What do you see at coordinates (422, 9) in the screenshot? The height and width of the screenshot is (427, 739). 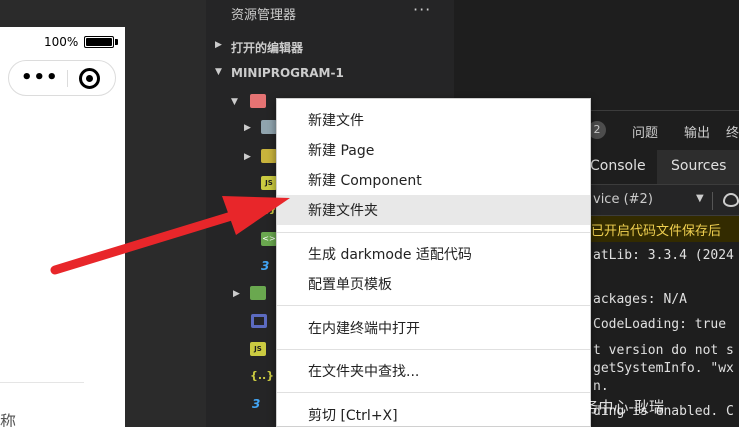 I see `explorer-more-icon: ···` at bounding box center [422, 9].